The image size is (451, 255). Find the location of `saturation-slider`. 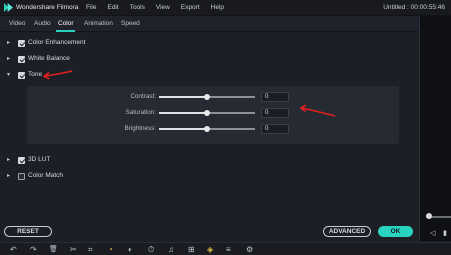

saturation-slider is located at coordinates (207, 113).